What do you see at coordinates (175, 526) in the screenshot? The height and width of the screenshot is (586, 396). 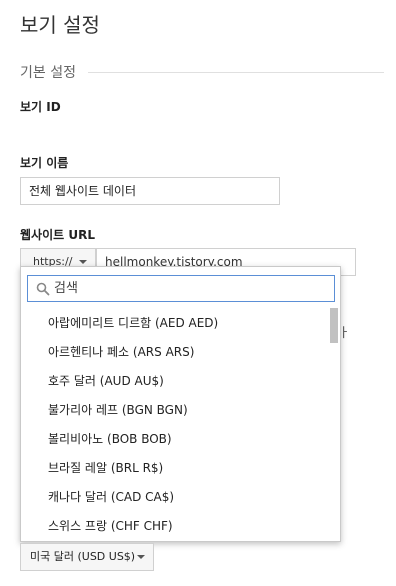 I see `currency-option: 스위스 프랑 (CHF CHF)` at bounding box center [175, 526].